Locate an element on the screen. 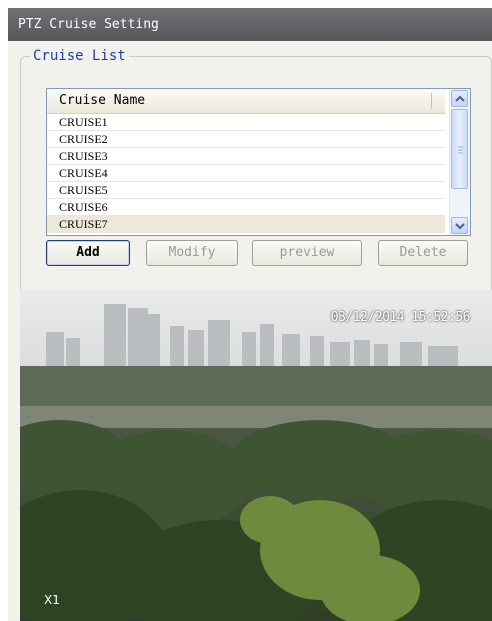 The width and height of the screenshot is (492, 621). delete-button: Delete is located at coordinates (423, 253).